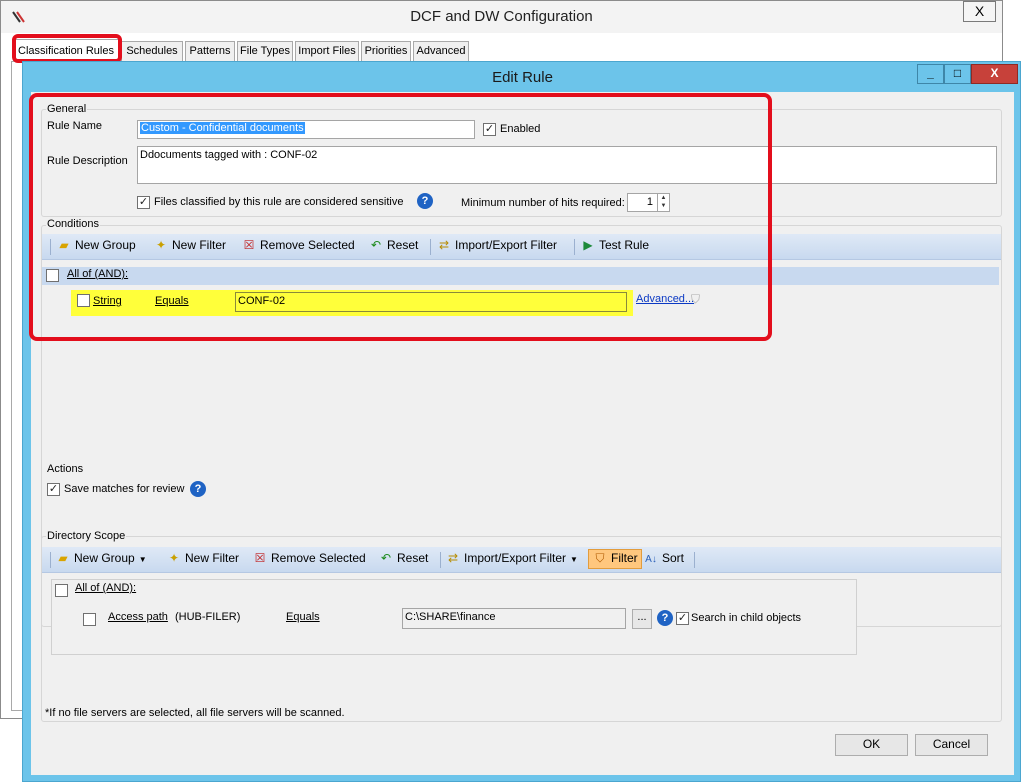 The height and width of the screenshot is (782, 1021). I want to click on background-titlebar: DCF and DW Configuration X, so click(501, 17).